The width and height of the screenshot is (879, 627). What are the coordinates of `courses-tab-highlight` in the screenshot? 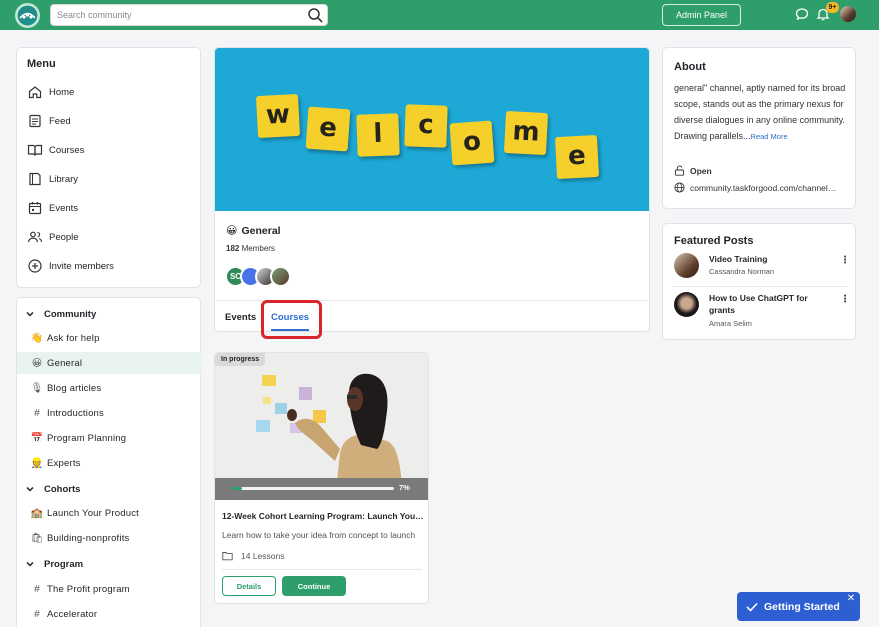 It's located at (291, 319).